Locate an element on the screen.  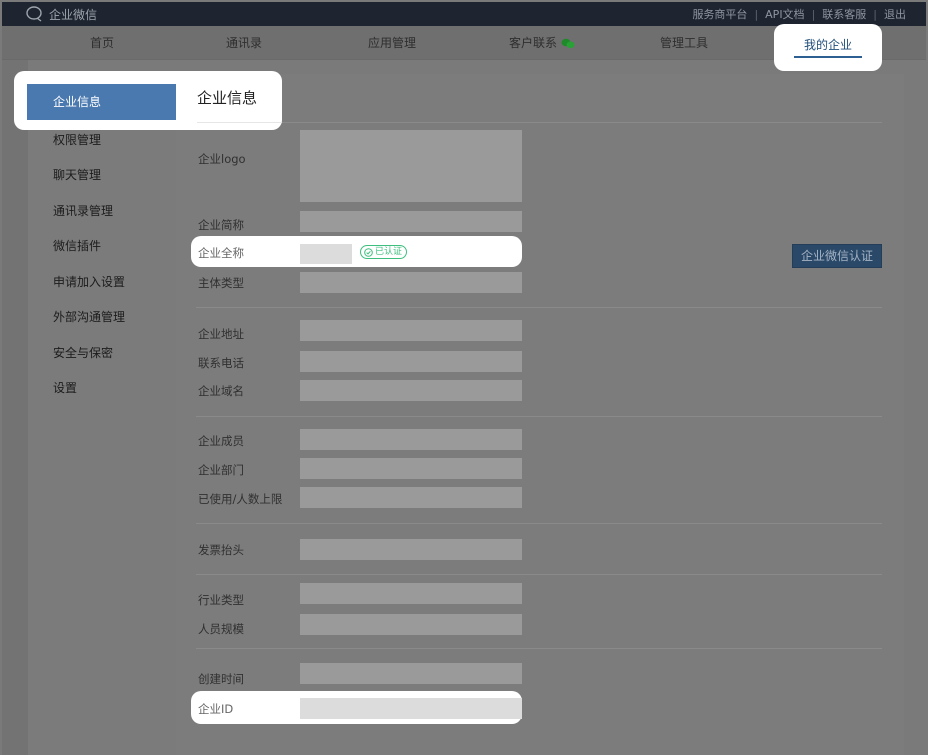
tab-home: 首页 is located at coordinates (102, 43).